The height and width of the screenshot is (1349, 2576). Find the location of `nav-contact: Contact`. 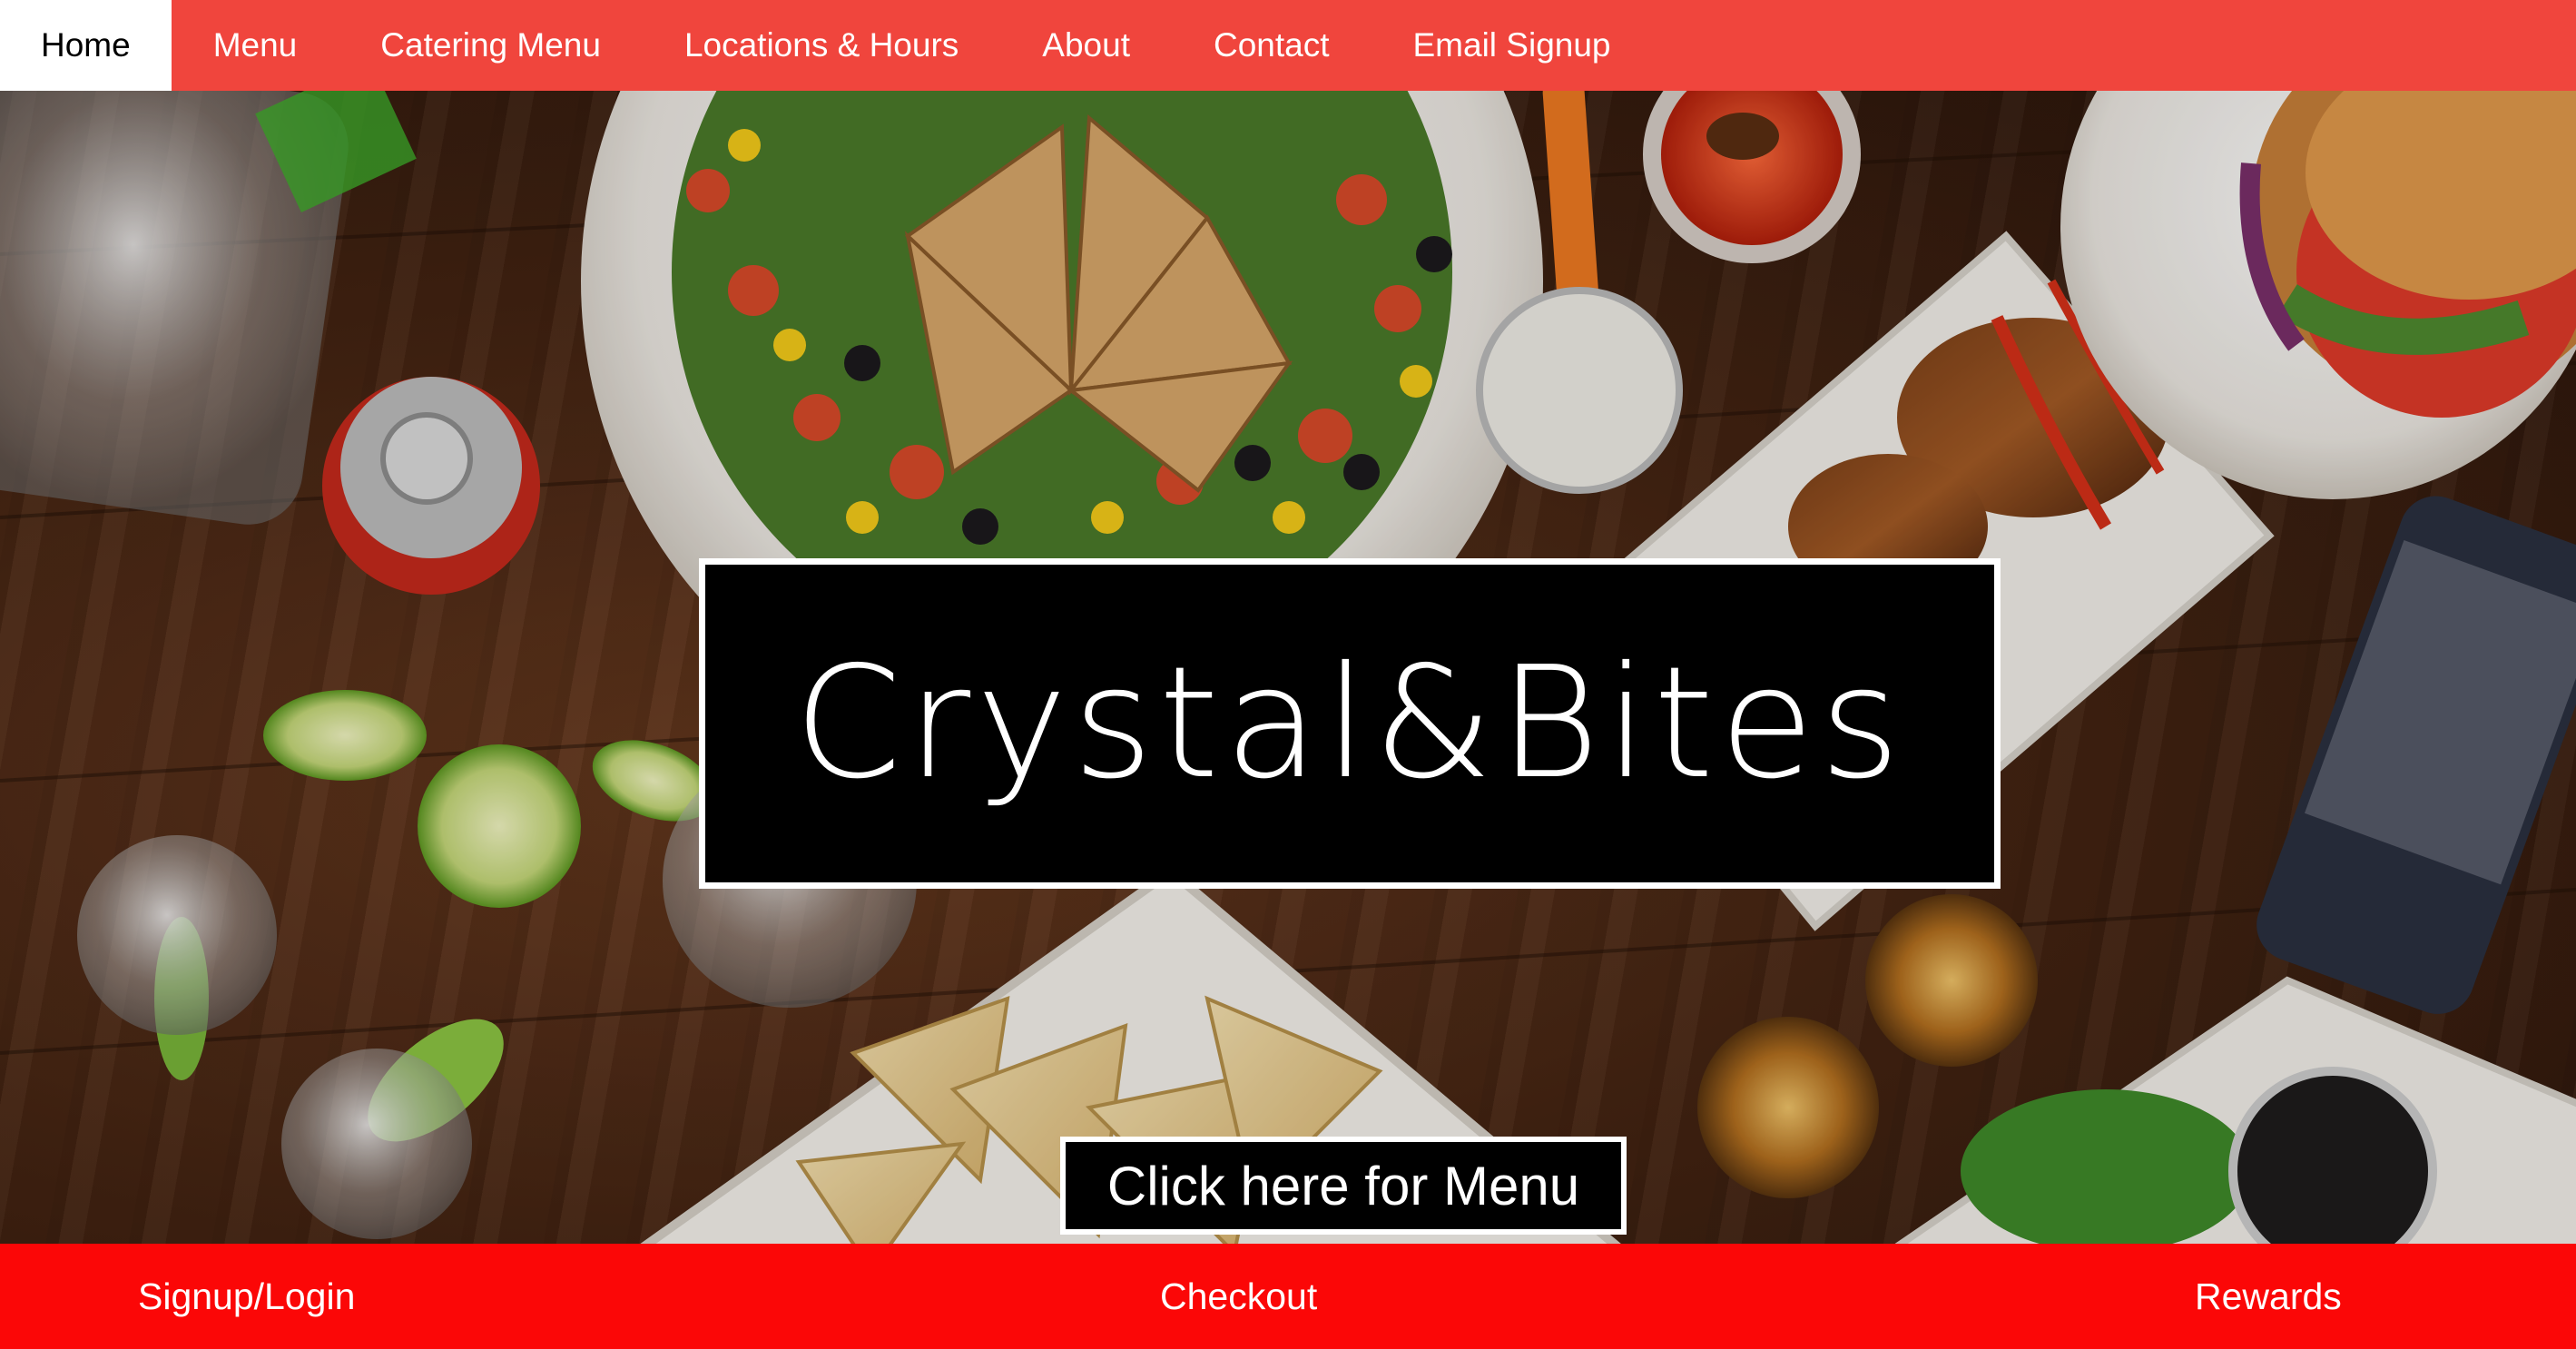

nav-contact: Contact is located at coordinates (1272, 45).